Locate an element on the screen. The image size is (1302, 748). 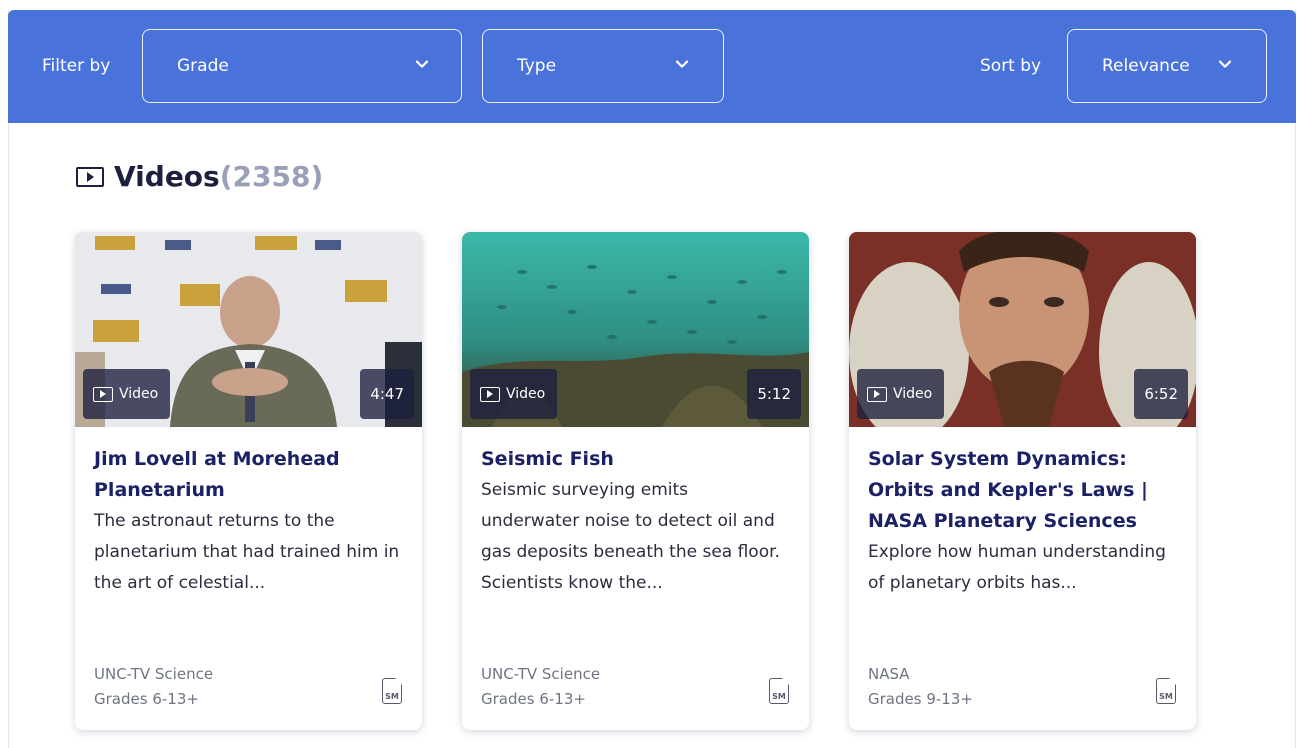
duration-badge: 6:52 is located at coordinates (1161, 394).